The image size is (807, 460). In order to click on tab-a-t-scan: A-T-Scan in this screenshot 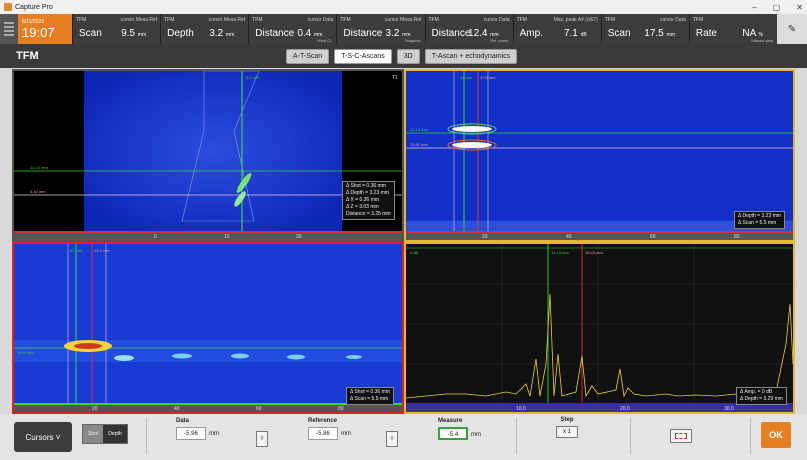, I will do `click(308, 56)`.